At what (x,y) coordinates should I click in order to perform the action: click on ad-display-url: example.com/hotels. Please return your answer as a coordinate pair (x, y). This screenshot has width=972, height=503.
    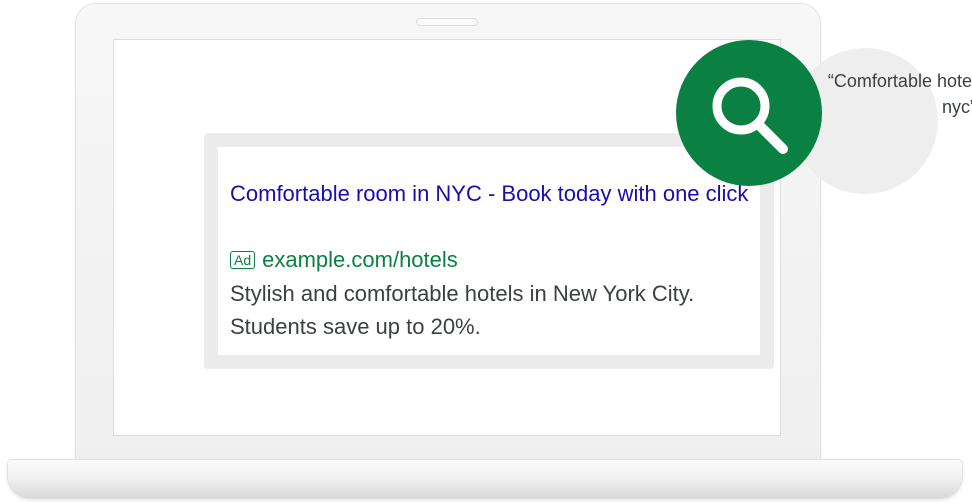
    Looking at the image, I should click on (360, 260).